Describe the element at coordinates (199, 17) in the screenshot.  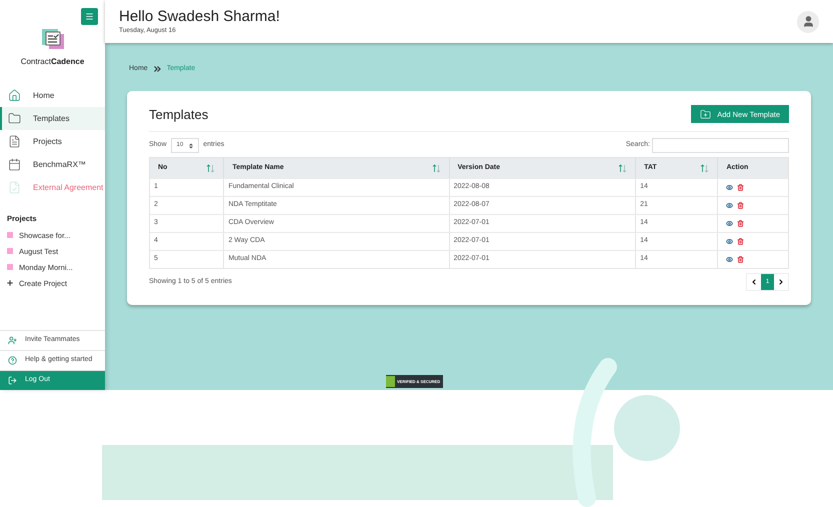
I see `greeting: Hello Swadesh Sharma!` at that location.